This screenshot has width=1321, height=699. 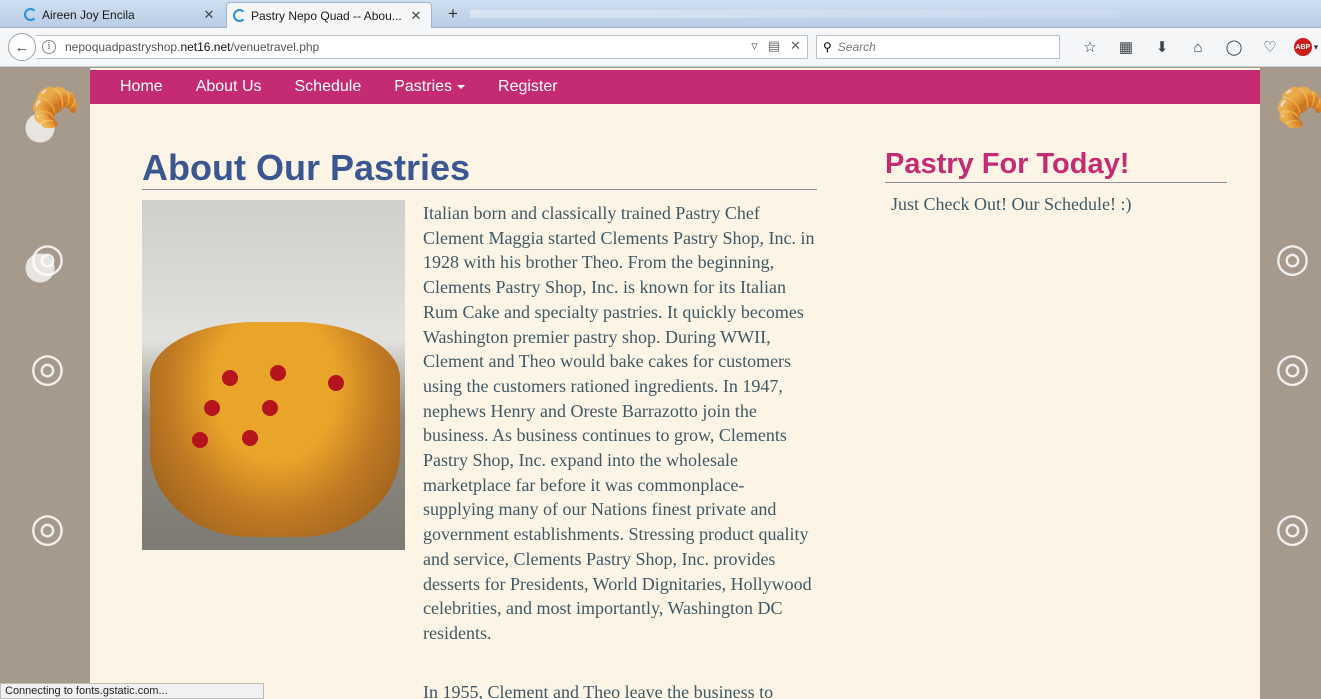 What do you see at coordinates (423, 86) in the screenshot?
I see `menu-item-pastries-label: Pastries` at bounding box center [423, 86].